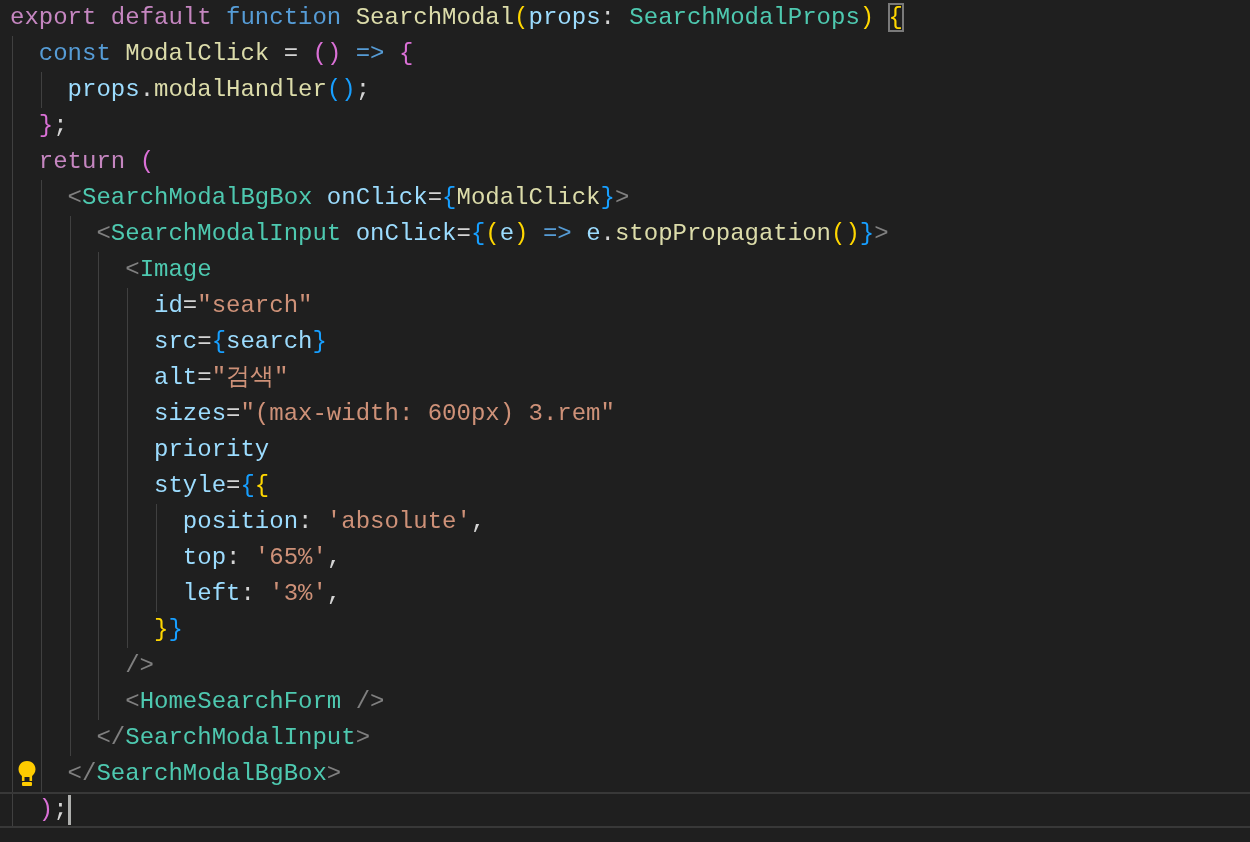  I want to click on lightbulb-icon, so click(27, 773).